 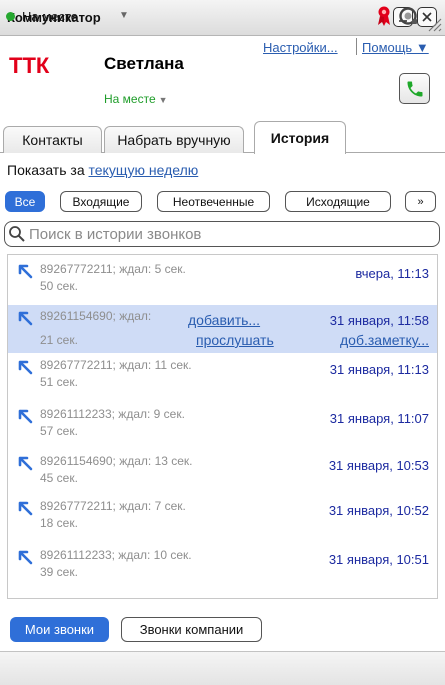 I want to click on call-duration: 21 сек., so click(x=59, y=340).